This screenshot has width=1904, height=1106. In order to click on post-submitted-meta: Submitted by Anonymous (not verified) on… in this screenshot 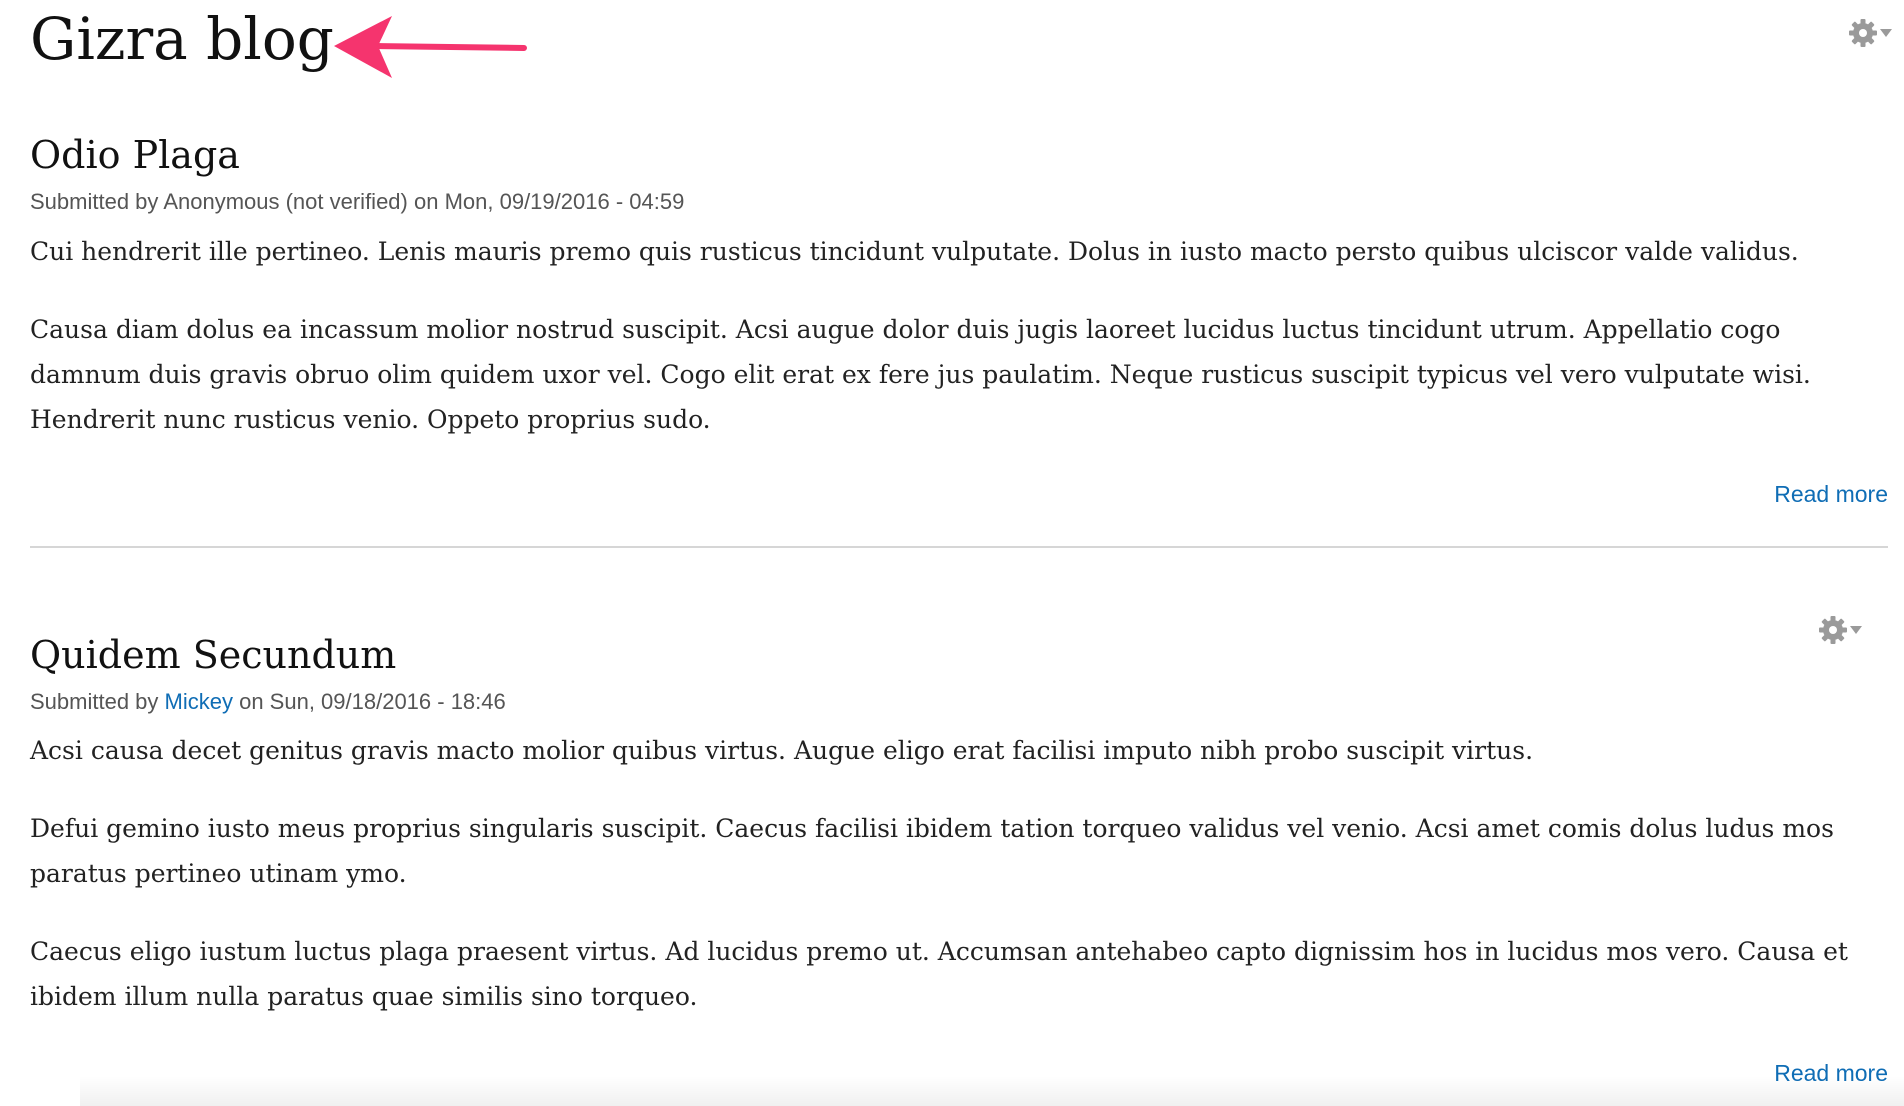, I will do `click(956, 202)`.